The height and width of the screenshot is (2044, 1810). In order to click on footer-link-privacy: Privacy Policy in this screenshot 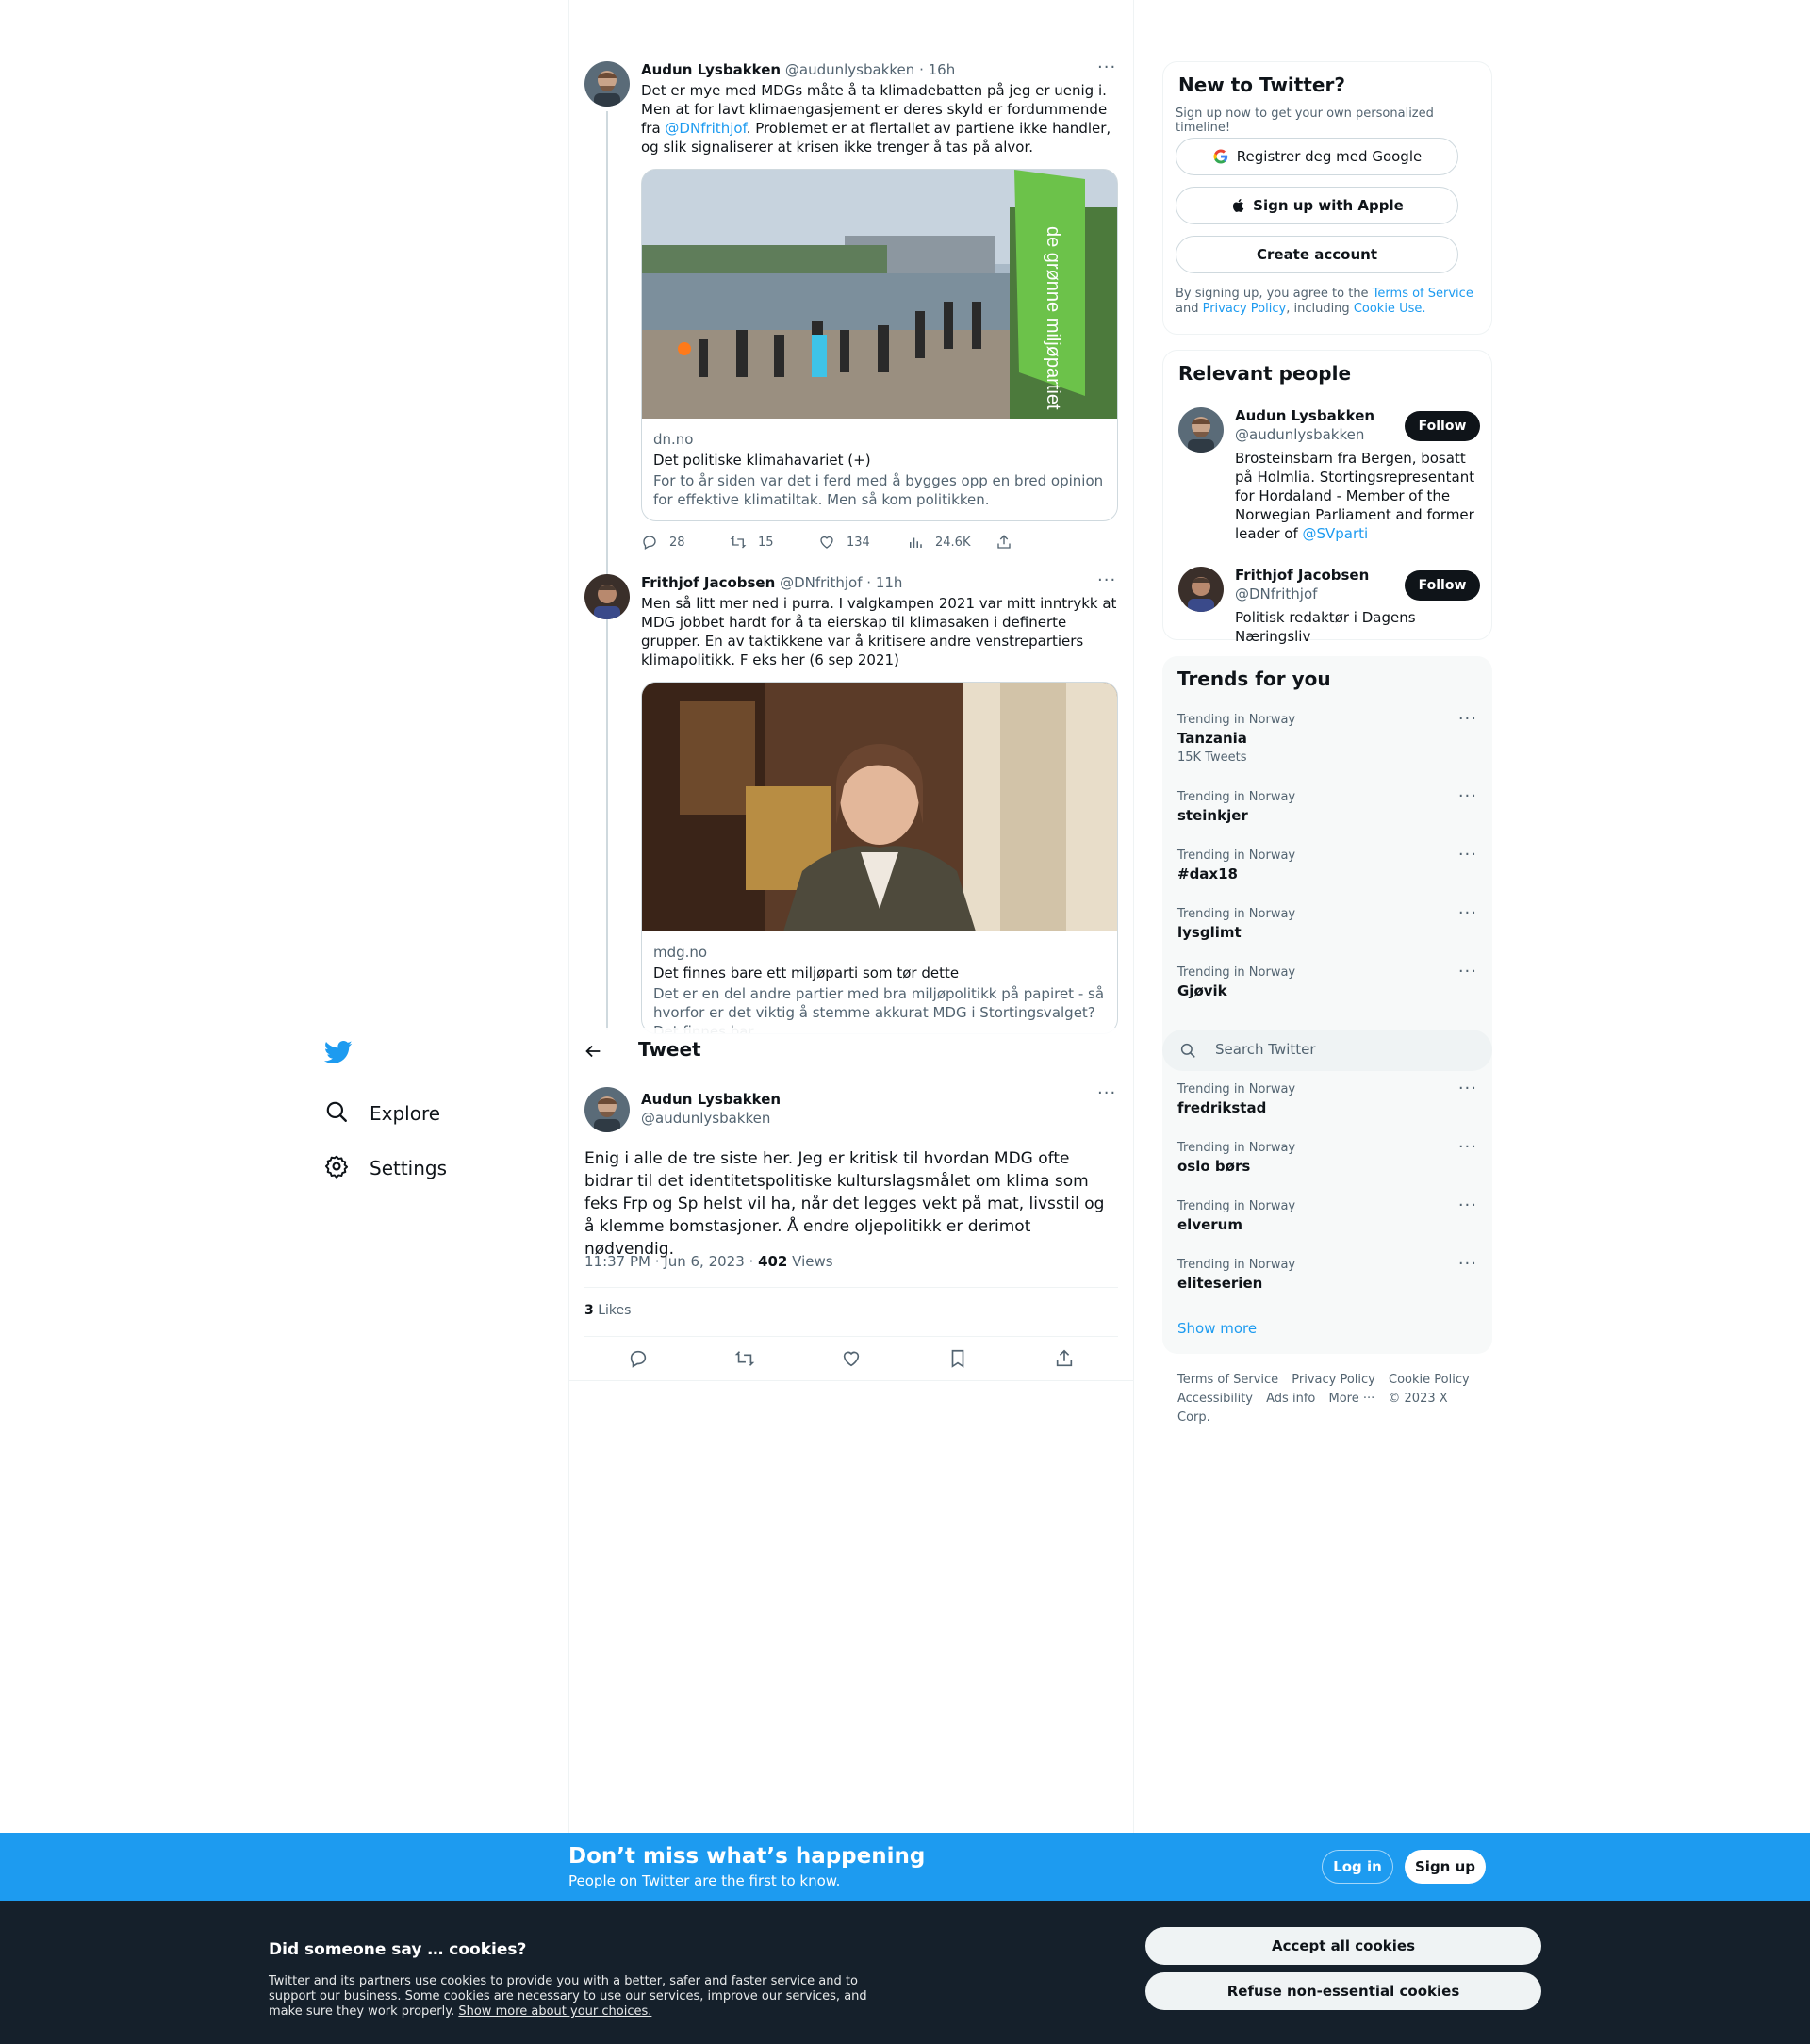, I will do `click(1333, 1380)`.